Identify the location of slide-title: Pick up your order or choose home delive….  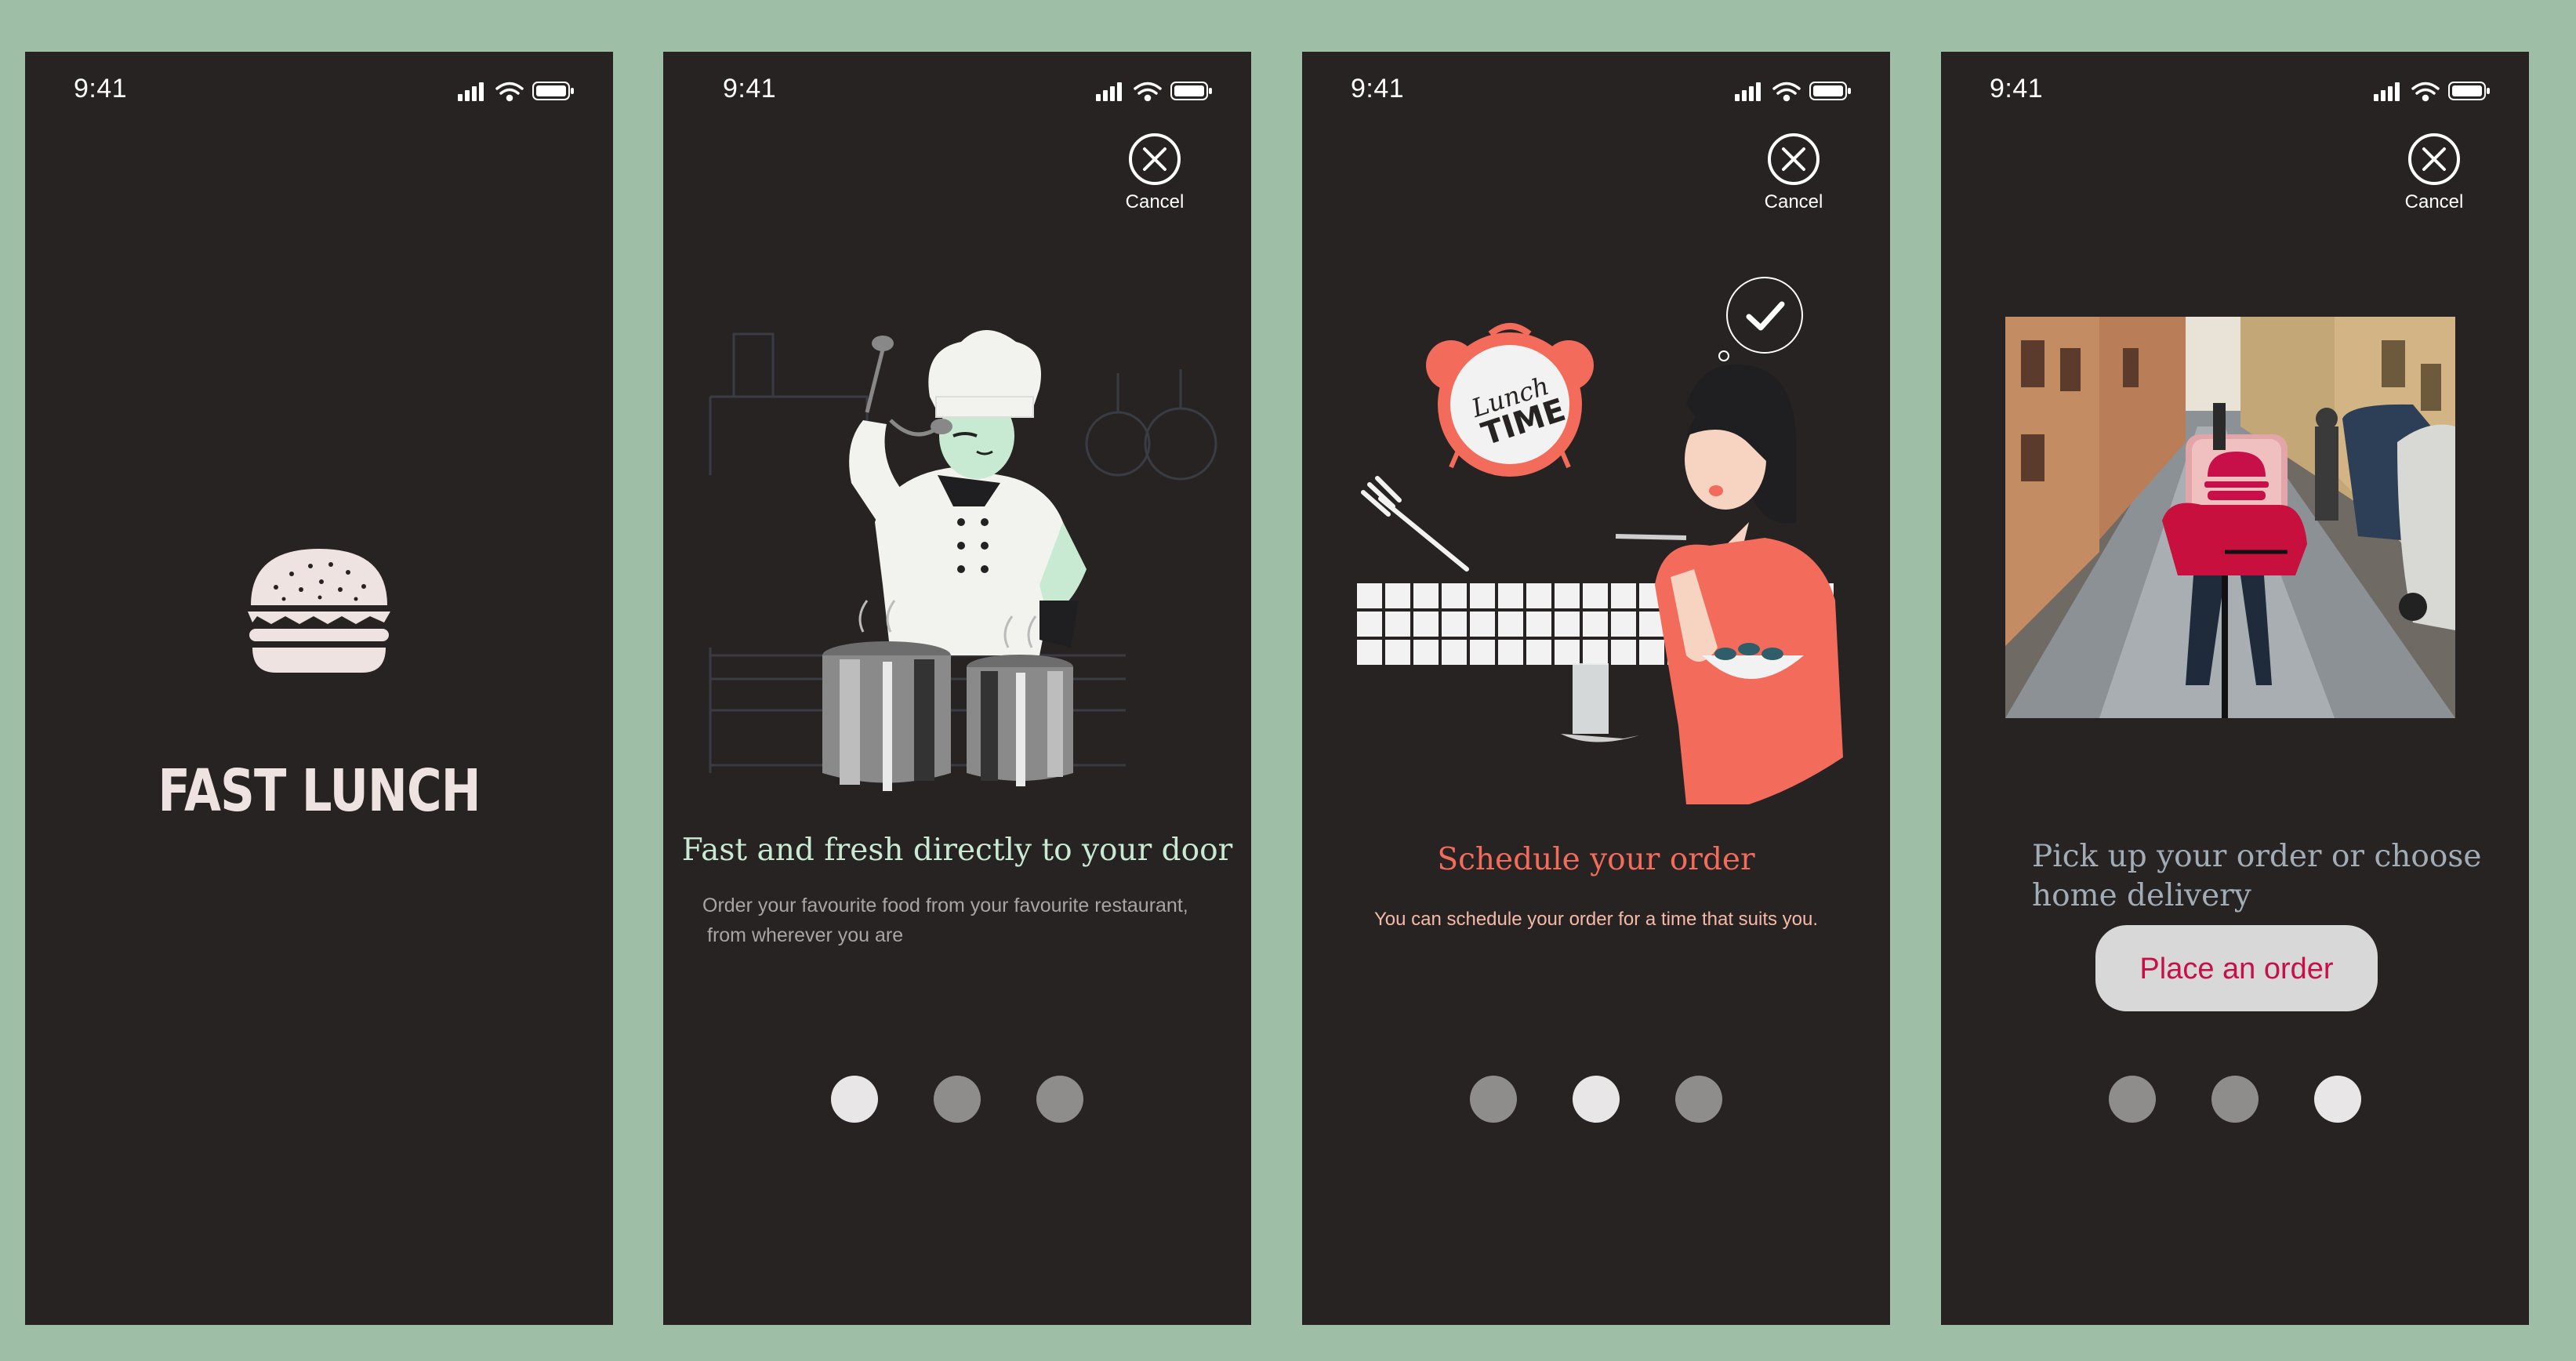
(2280, 877).